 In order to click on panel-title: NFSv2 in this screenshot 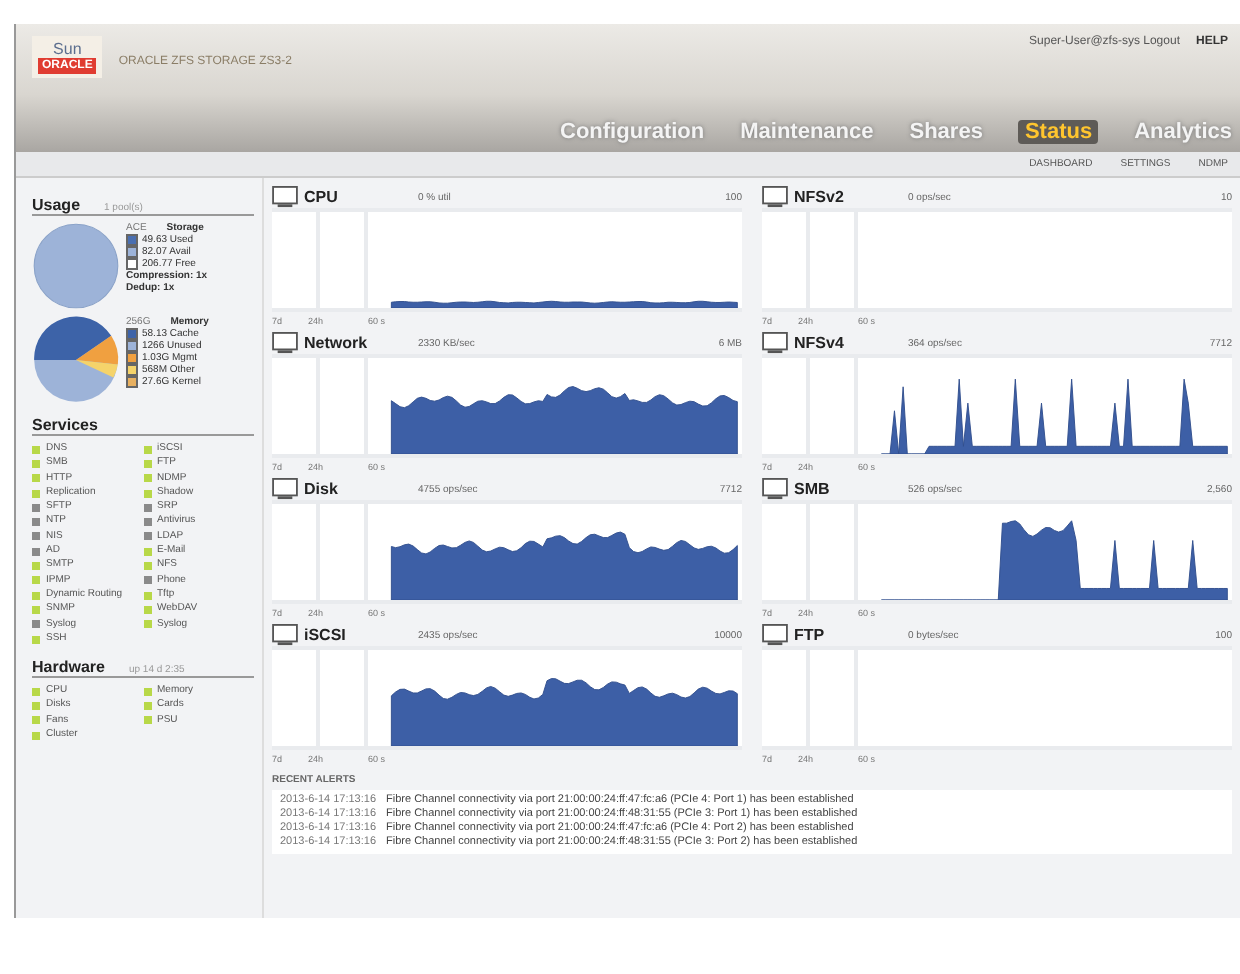, I will do `click(848, 197)`.